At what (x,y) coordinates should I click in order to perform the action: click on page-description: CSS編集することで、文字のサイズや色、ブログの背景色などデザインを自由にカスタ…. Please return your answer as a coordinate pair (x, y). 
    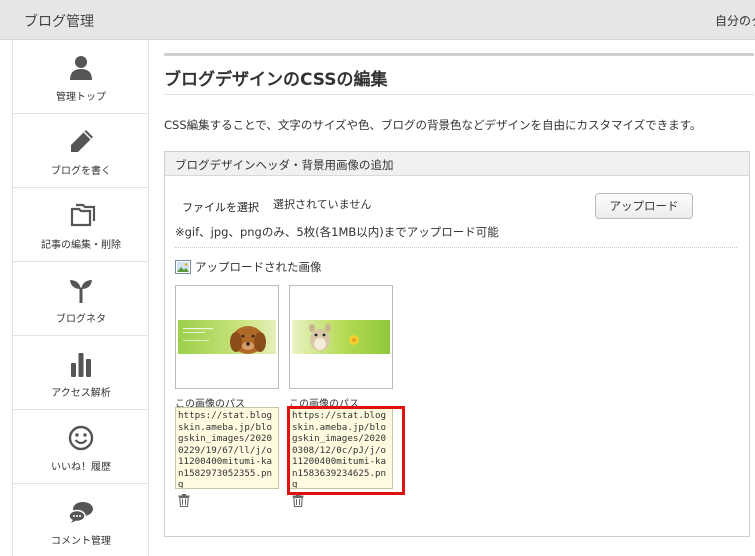
    Looking at the image, I should click on (433, 125).